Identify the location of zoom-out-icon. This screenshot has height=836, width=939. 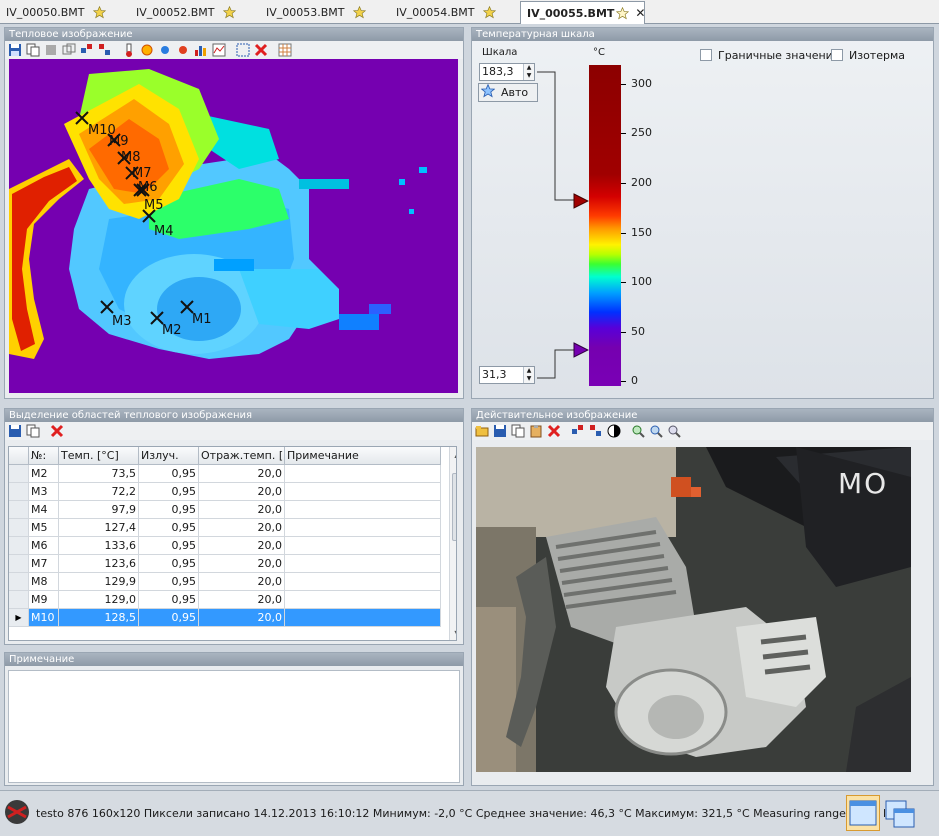
(656, 431).